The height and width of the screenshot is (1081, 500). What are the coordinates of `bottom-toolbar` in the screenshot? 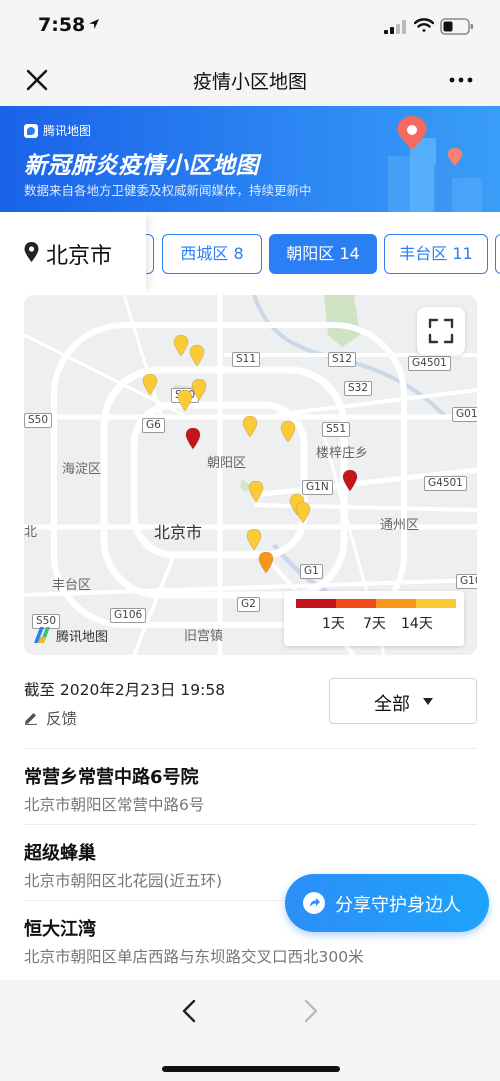 It's located at (250, 1030).